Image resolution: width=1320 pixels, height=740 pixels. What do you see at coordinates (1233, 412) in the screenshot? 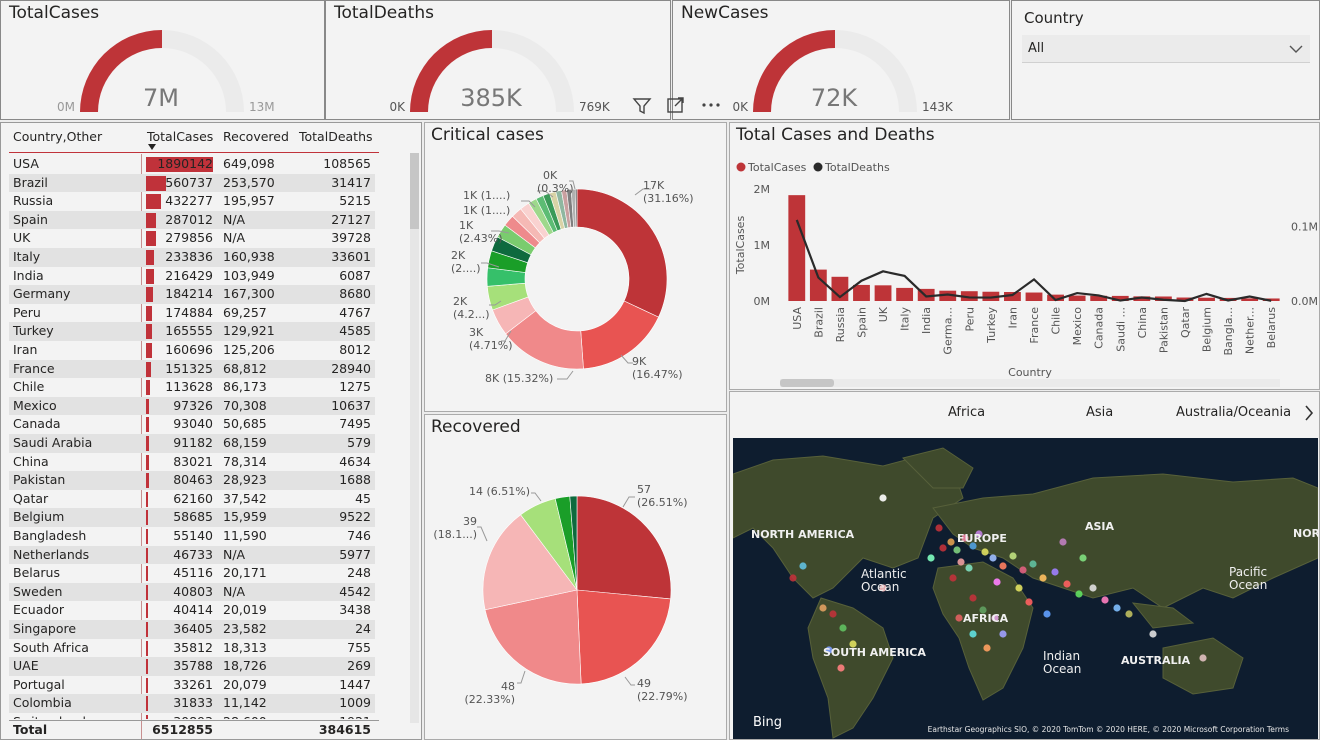
I see `map-tab-oceania: Australia/Oceania` at bounding box center [1233, 412].